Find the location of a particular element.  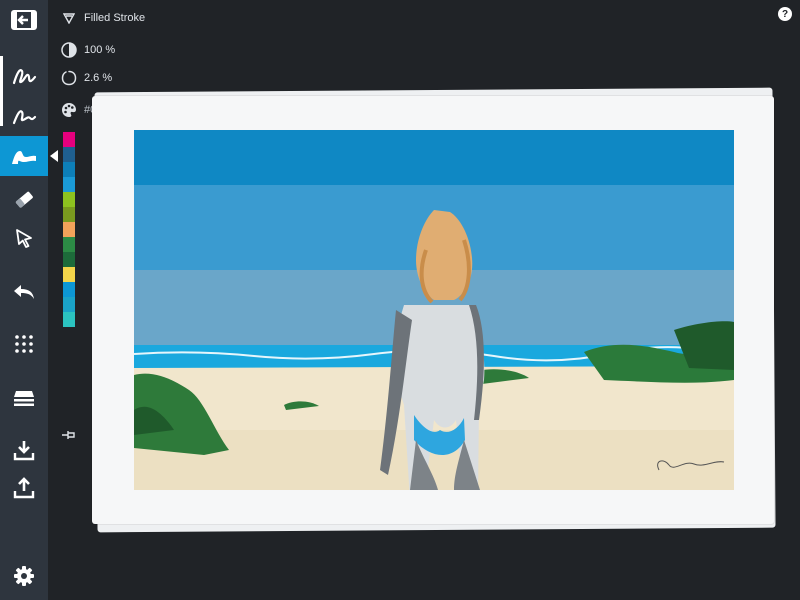

grid-button is located at coordinates (24, 344).